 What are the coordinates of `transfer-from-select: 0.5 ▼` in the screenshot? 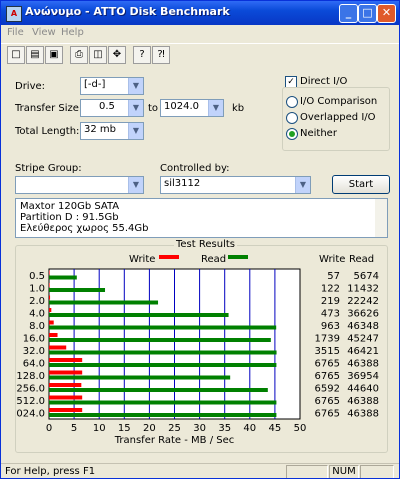 It's located at (112, 108).